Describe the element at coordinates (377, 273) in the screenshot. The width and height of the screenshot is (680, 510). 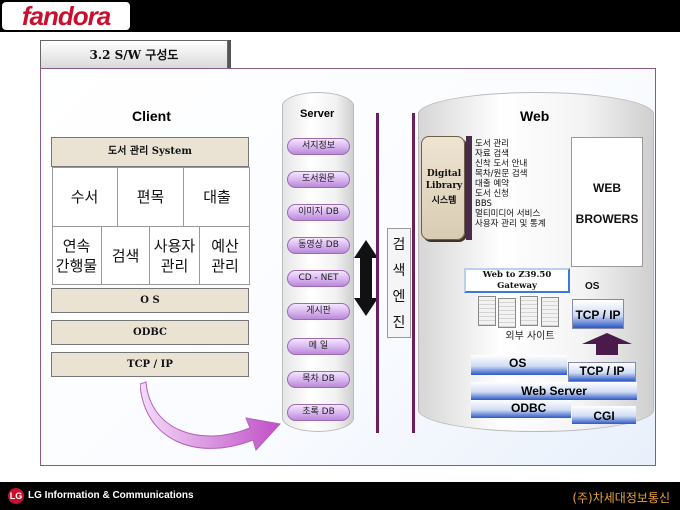
I see `divider-left` at that location.